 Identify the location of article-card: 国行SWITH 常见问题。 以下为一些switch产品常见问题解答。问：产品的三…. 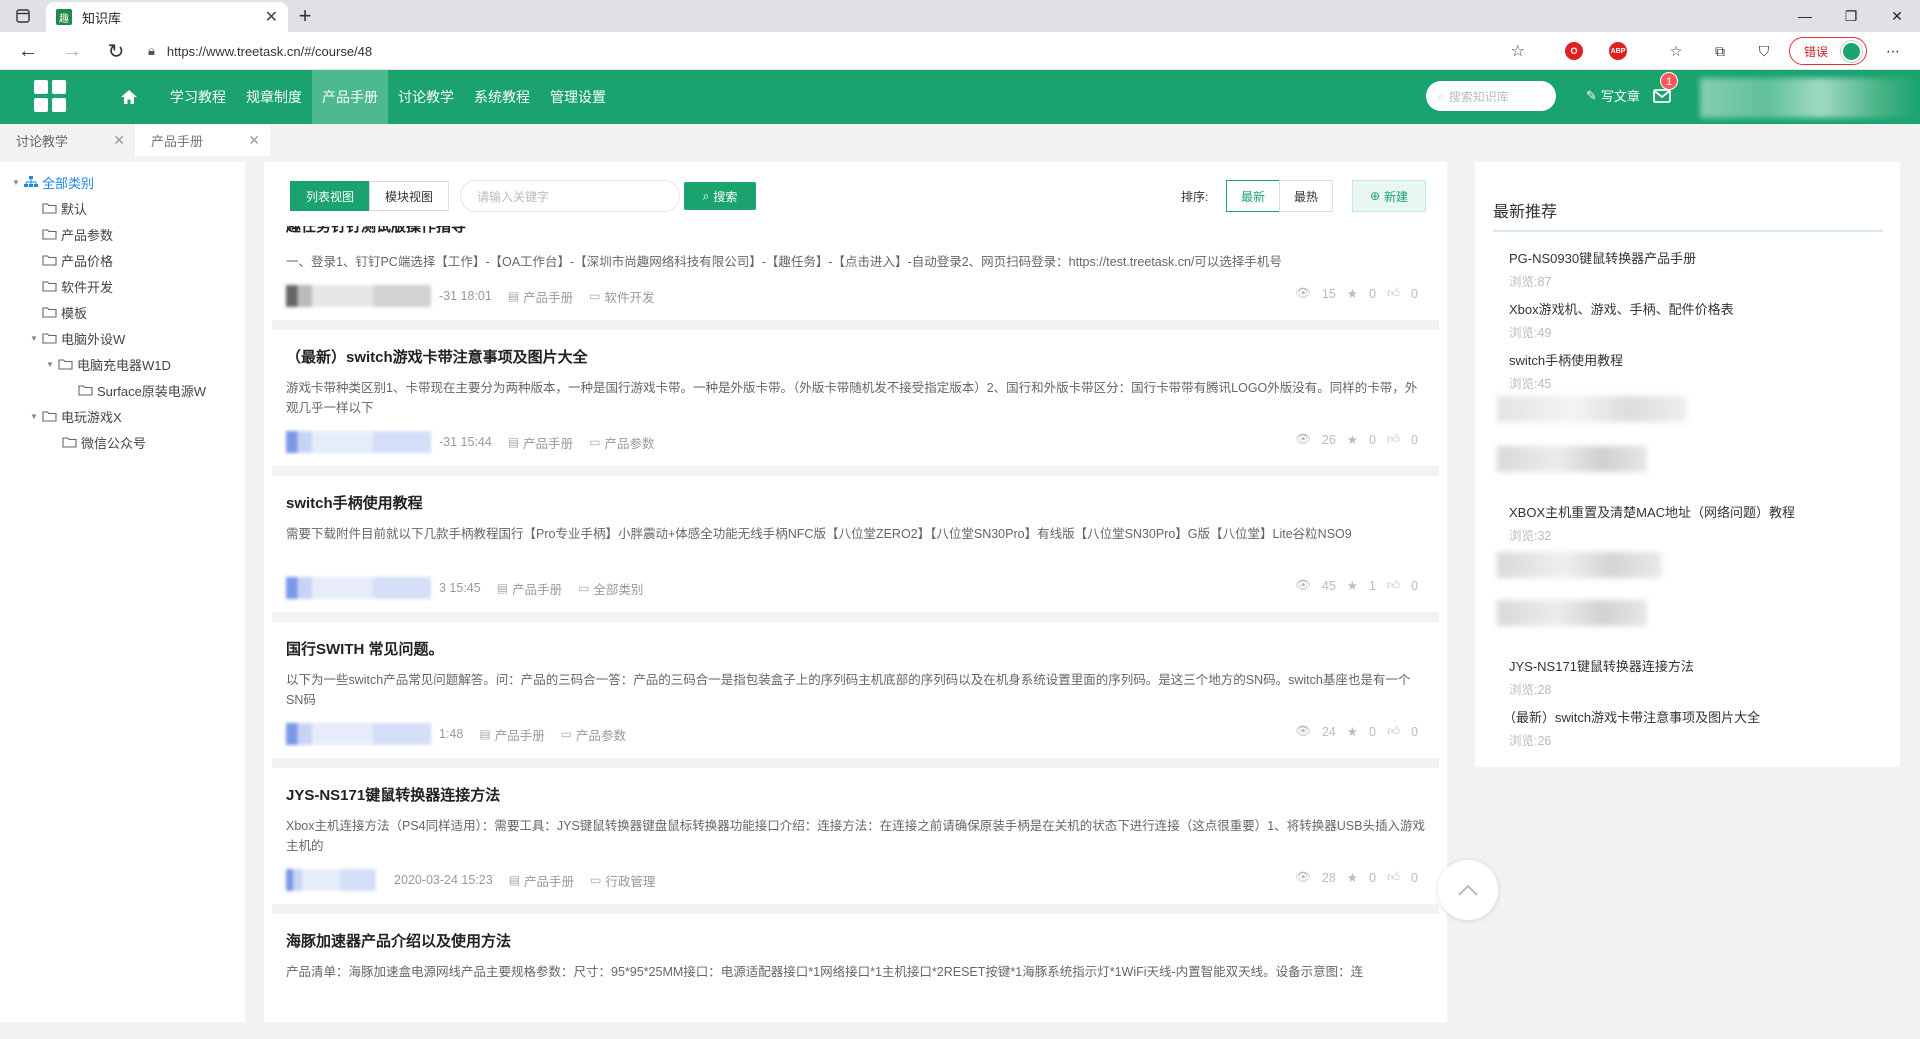
(855, 695).